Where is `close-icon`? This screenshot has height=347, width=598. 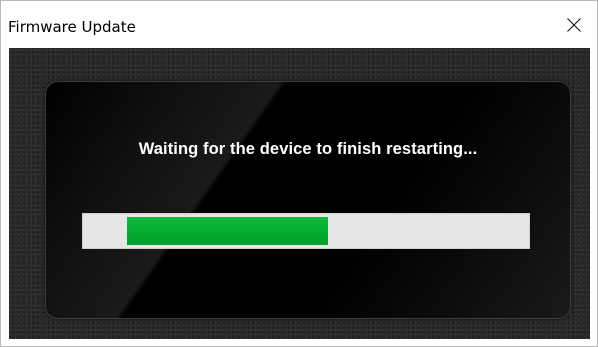
close-icon is located at coordinates (574, 24).